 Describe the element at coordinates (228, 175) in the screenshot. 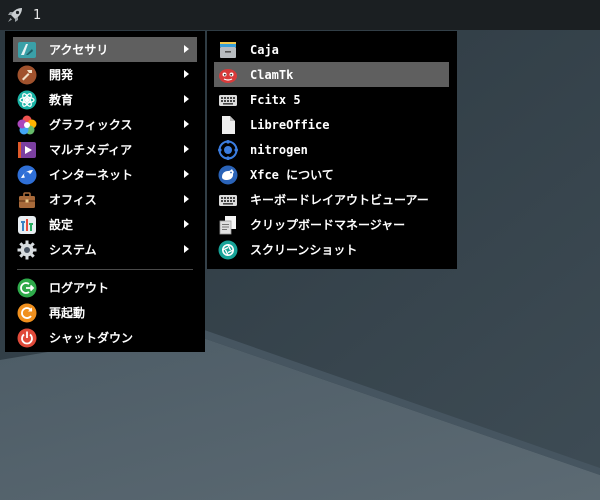

I see `xfce-icon` at that location.